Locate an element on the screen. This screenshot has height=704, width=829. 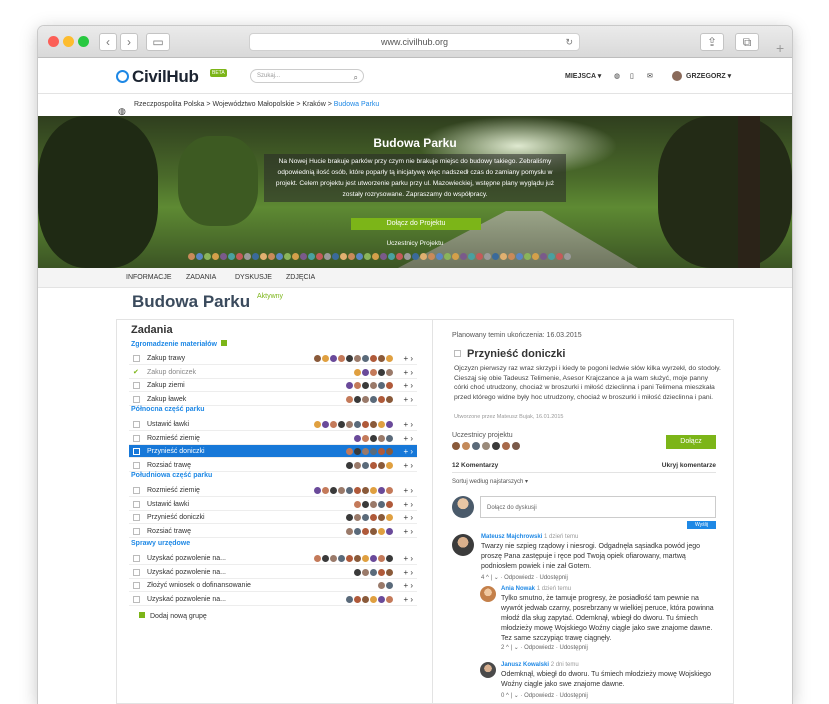
join-project-button: Dołącz do Projektu is located at coordinates (416, 224).